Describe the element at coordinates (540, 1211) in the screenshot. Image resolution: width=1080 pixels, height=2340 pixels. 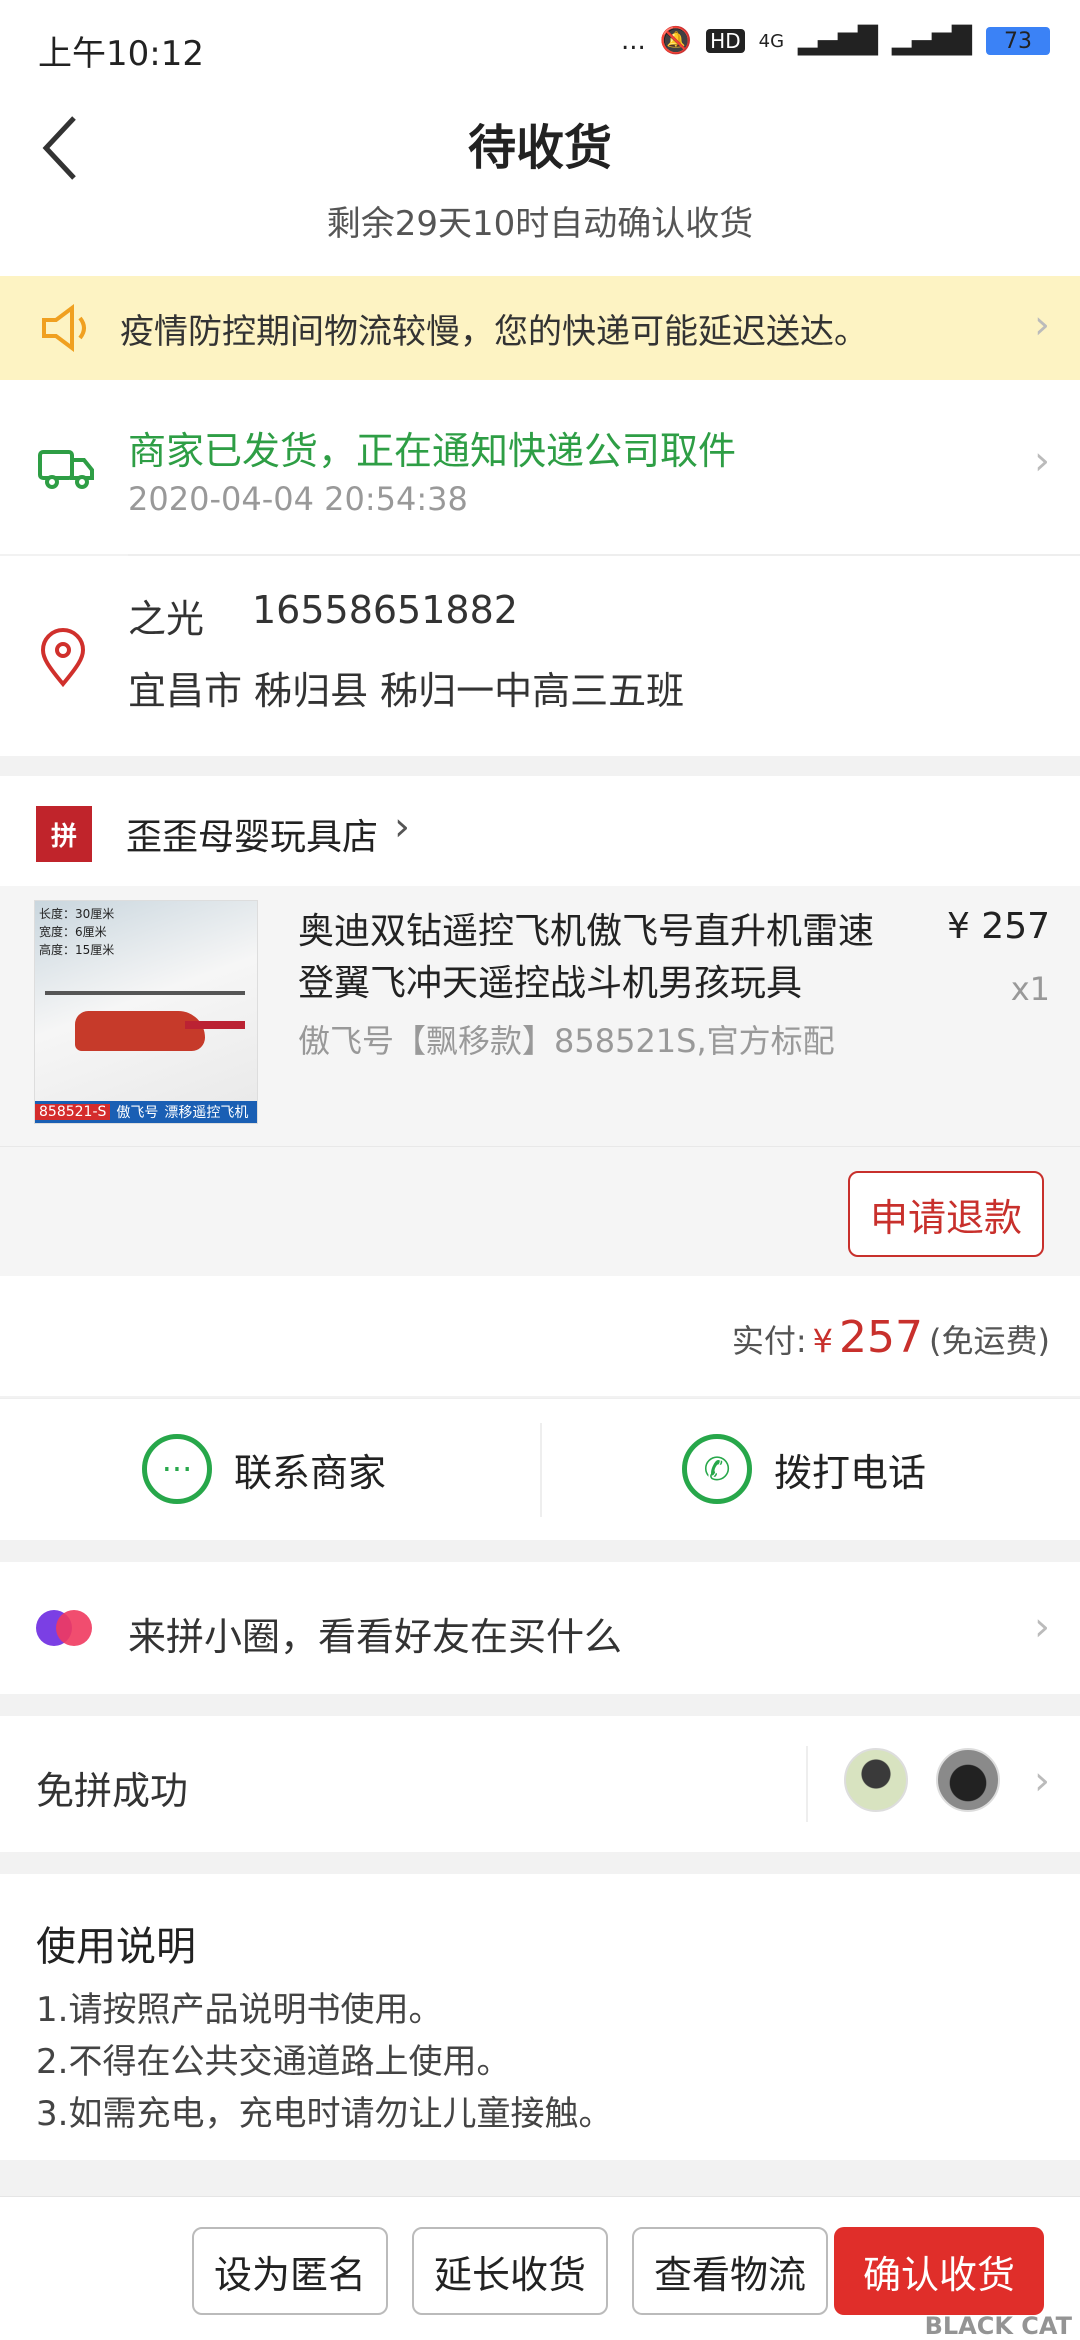
I see `refund-row: 申请退款` at that location.